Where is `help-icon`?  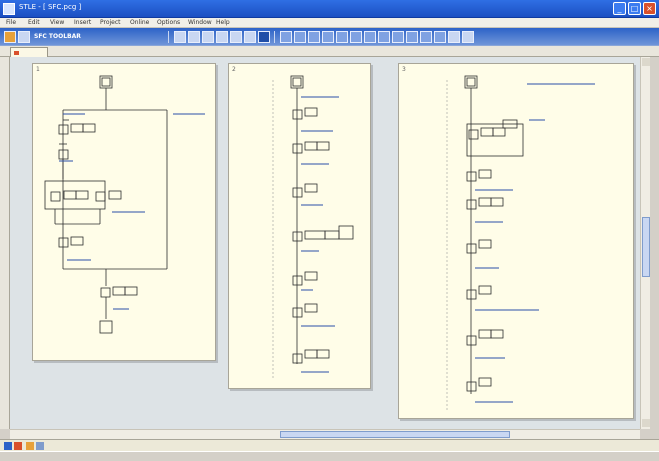
help-icon is located at coordinates (454, 37).